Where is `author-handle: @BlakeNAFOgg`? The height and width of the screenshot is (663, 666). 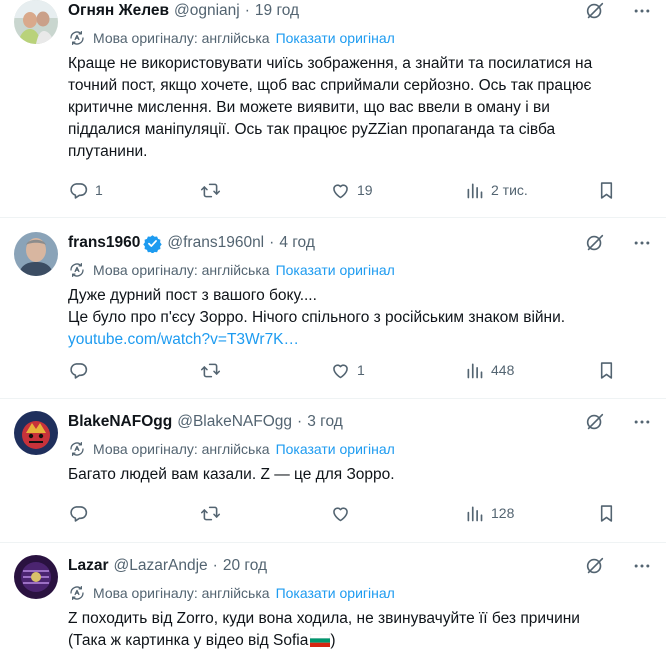 author-handle: @BlakeNAFOgg is located at coordinates (234, 422).